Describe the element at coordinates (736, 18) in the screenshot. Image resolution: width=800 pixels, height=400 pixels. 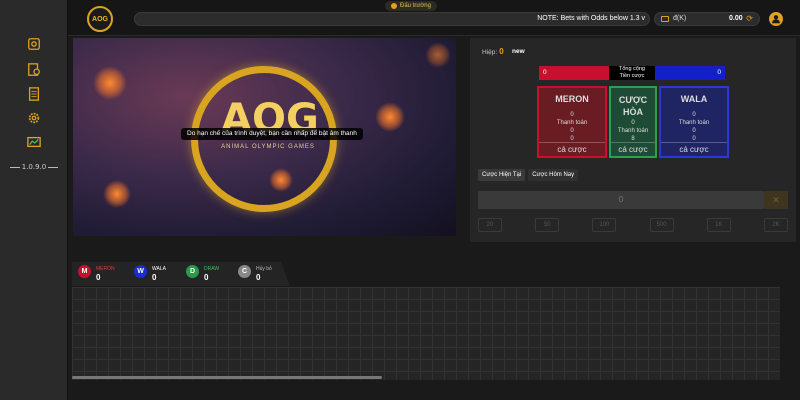
I see `balance-value: 0.00` at that location.